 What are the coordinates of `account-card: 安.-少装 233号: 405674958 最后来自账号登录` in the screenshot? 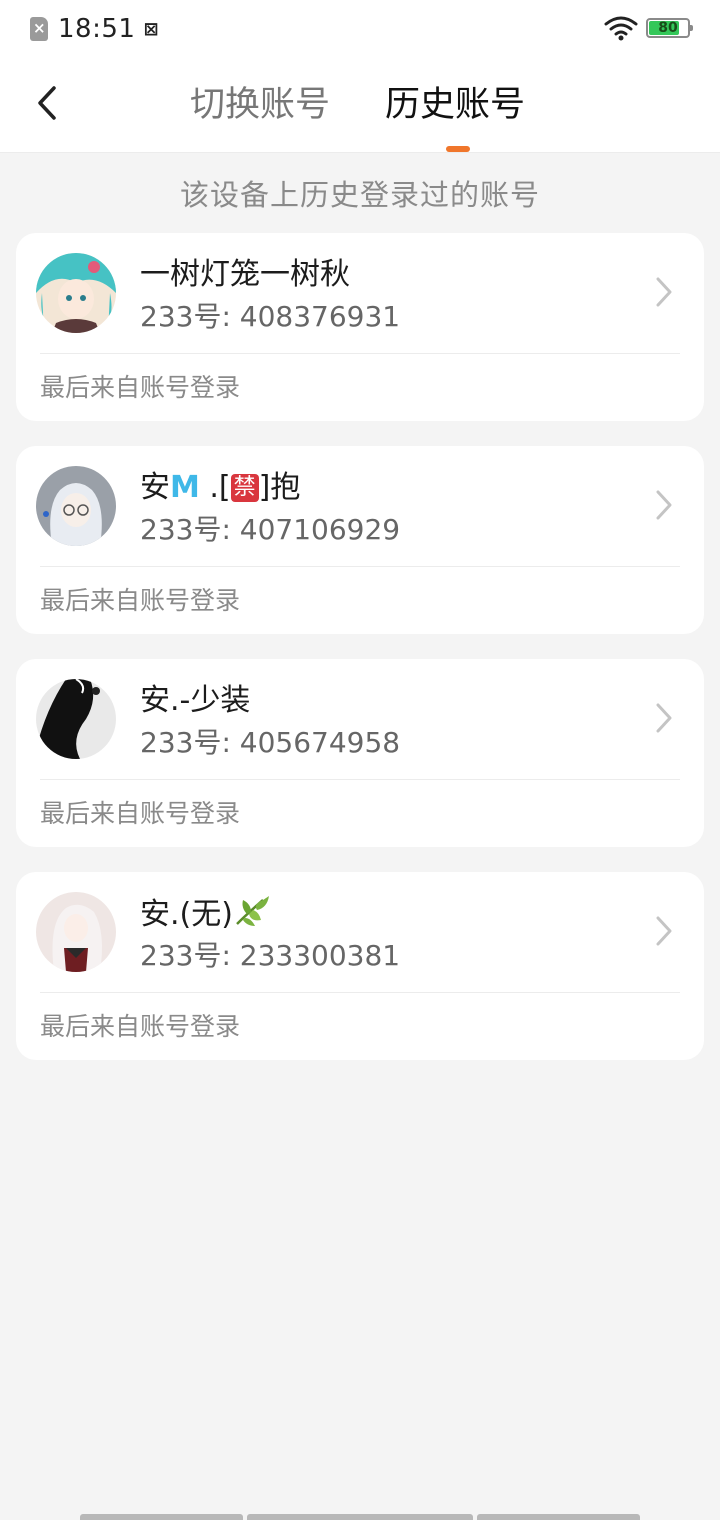 It's located at (360, 753).